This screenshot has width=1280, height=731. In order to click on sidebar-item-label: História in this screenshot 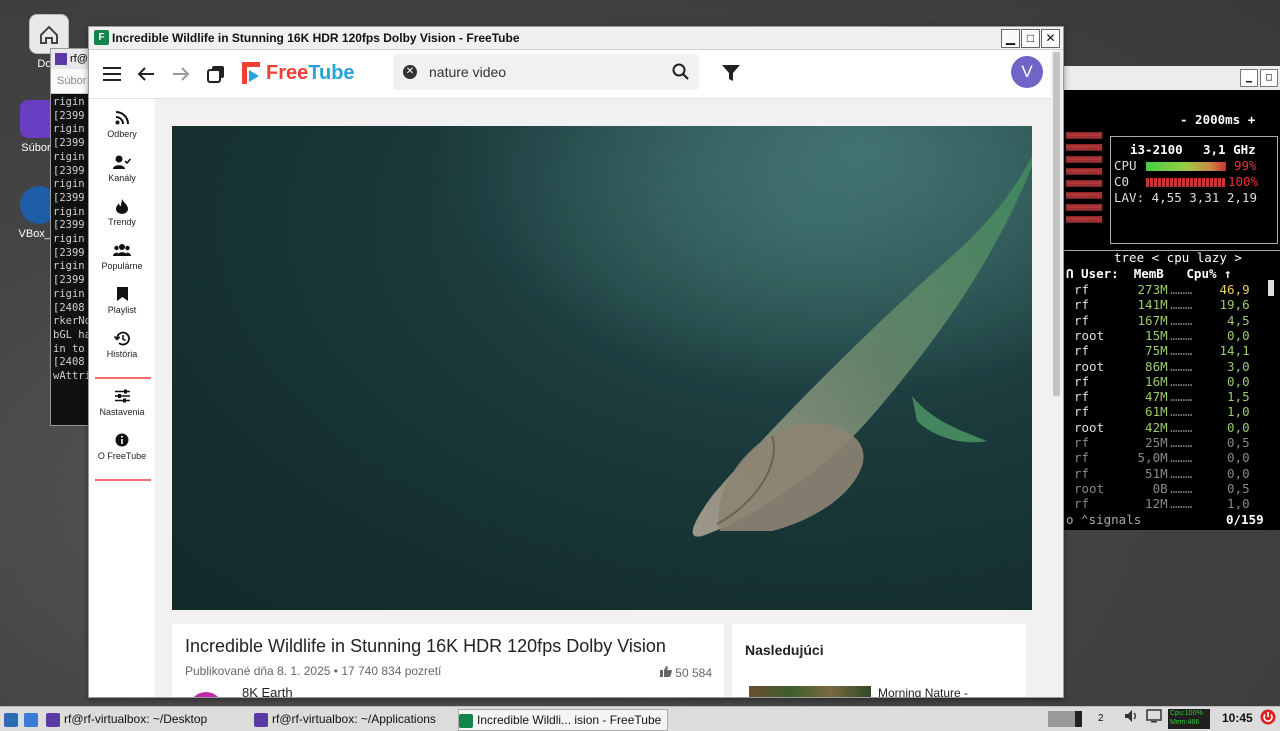, I will do `click(122, 354)`.